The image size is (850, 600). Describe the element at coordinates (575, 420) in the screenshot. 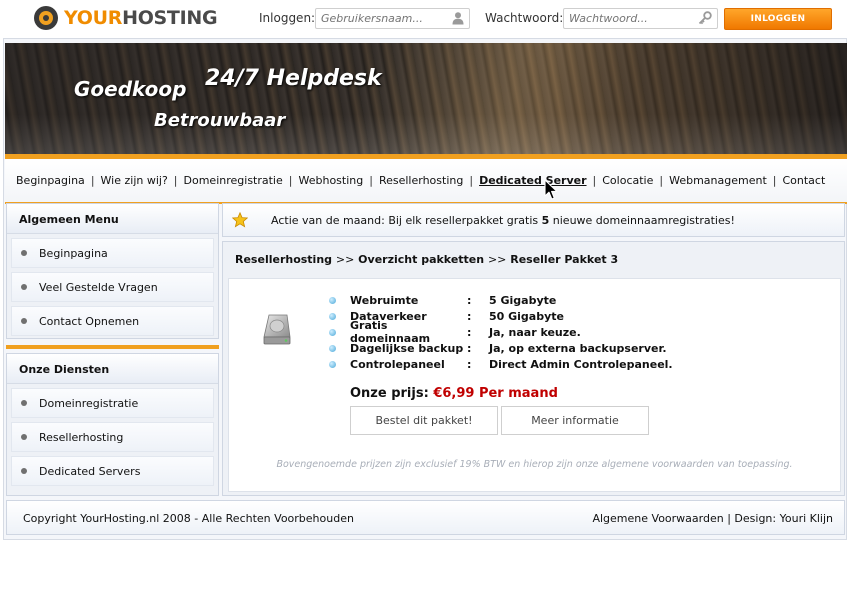

I see `more-info-button: Meer informatie` at that location.